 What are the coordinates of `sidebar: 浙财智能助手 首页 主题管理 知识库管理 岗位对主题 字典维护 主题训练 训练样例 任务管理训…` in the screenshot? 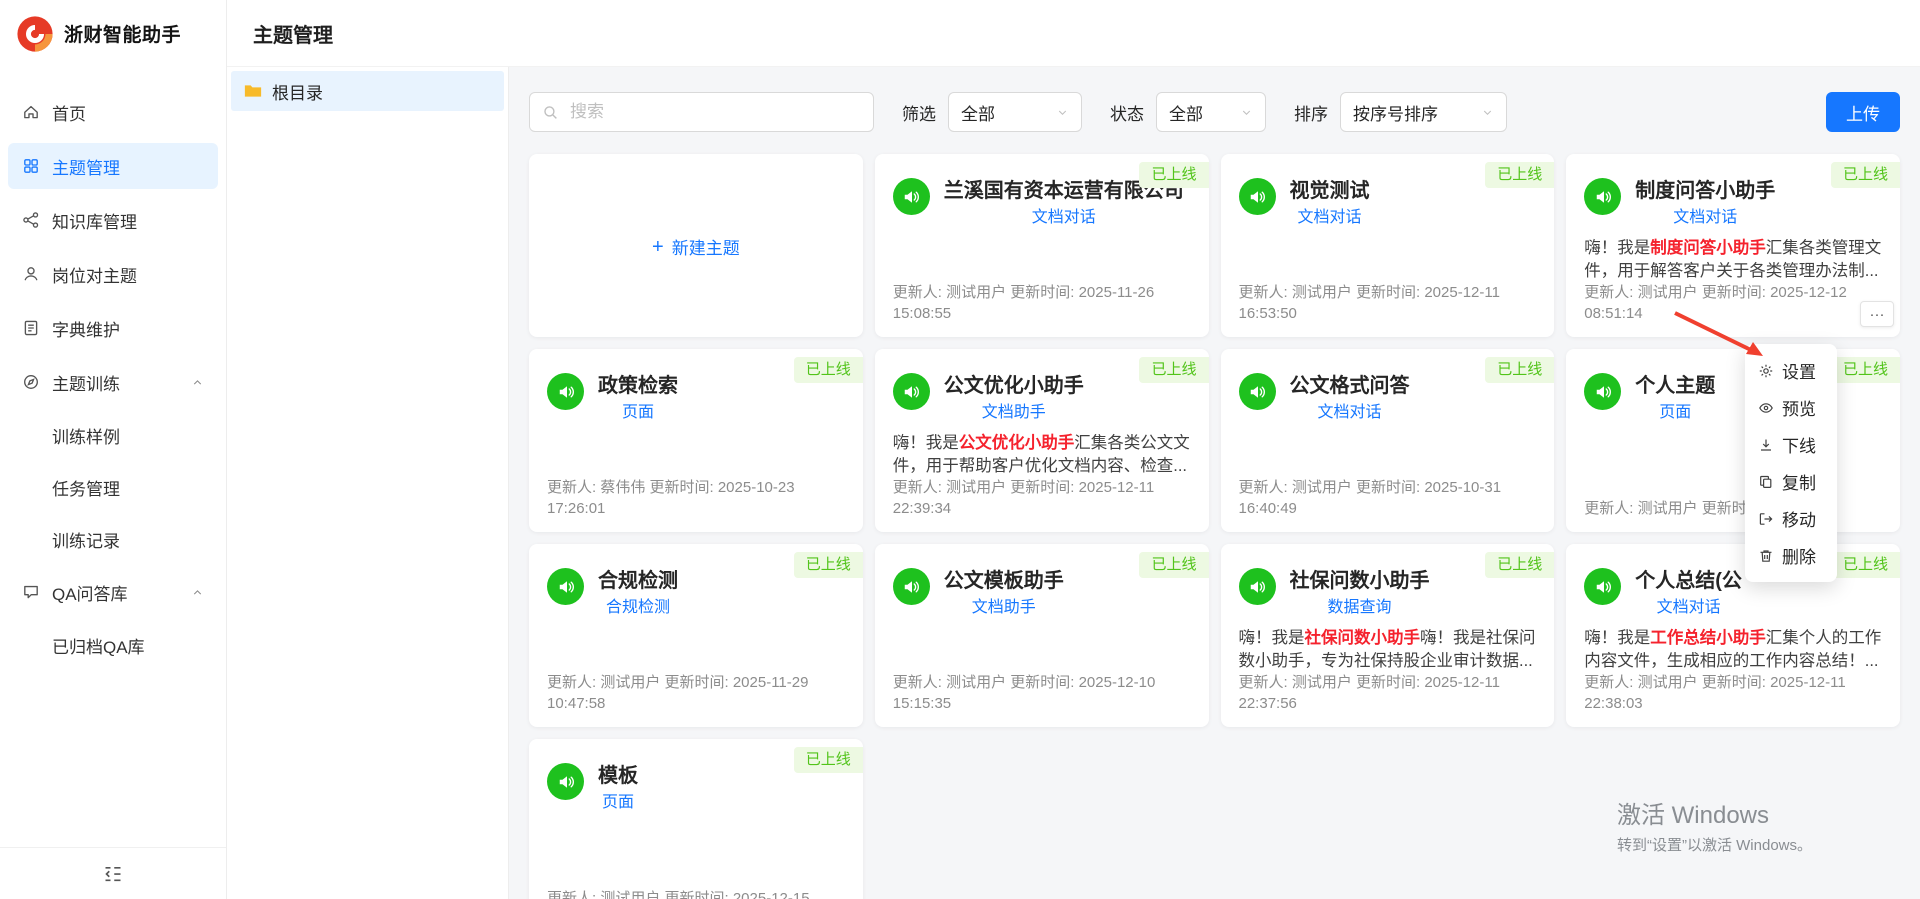 It's located at (113, 449).